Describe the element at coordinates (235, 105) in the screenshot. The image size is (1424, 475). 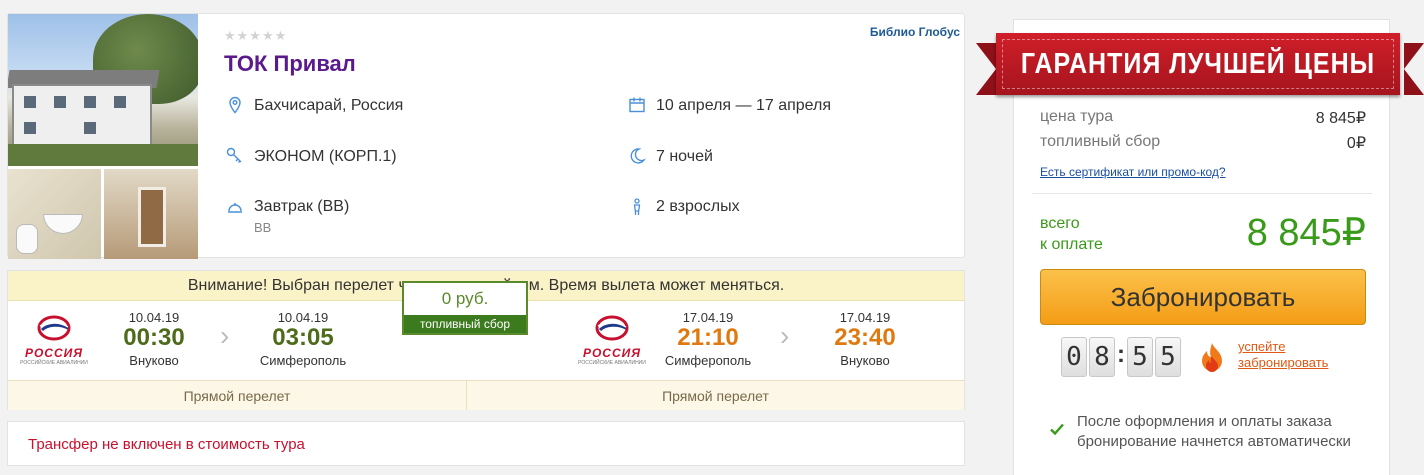
I see `map-pin-icon` at that location.